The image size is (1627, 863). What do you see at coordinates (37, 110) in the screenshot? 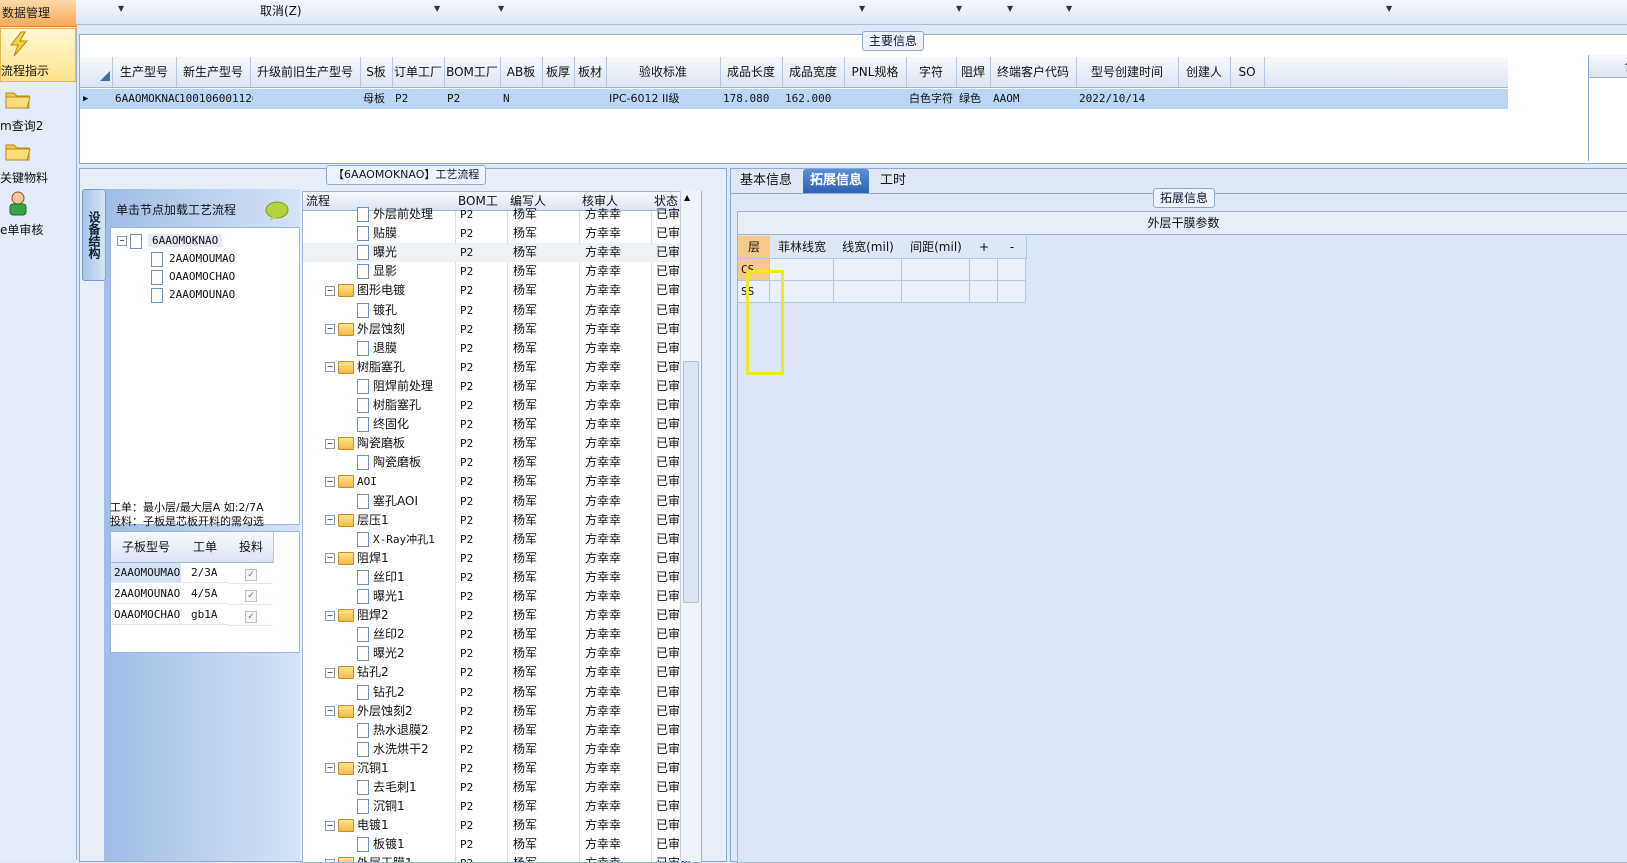
I see `nav-item-query: m查询2` at bounding box center [37, 110].